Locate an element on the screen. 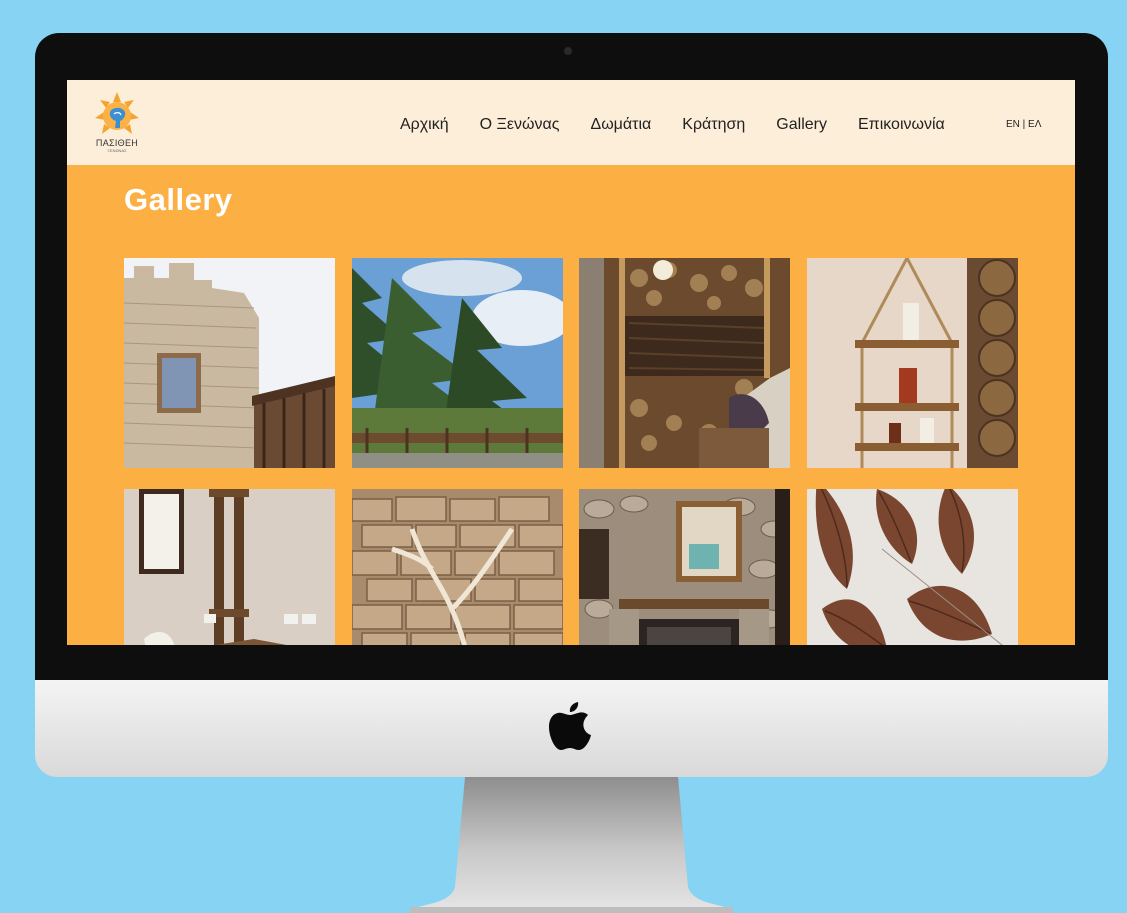 The width and height of the screenshot is (1127, 913). nav-rooms: Δωμάτια is located at coordinates (621, 125).